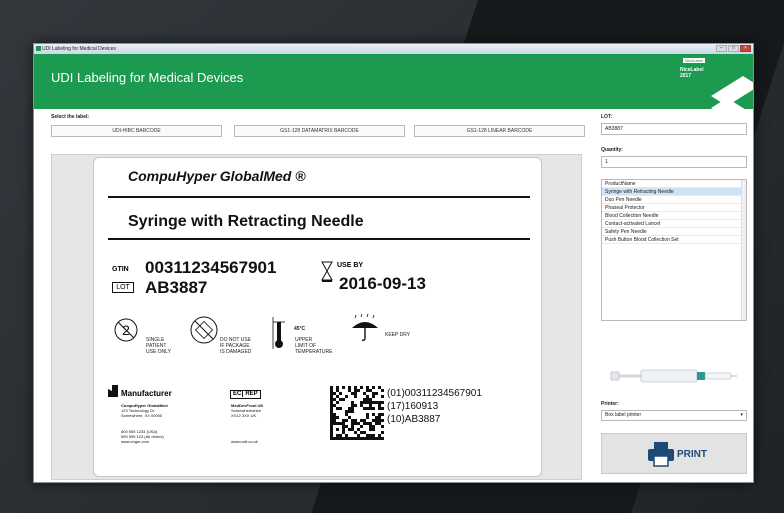 The height and width of the screenshot is (513, 784). Describe the element at coordinates (674, 129) in the screenshot. I see `lot-input: AB3887` at that location.